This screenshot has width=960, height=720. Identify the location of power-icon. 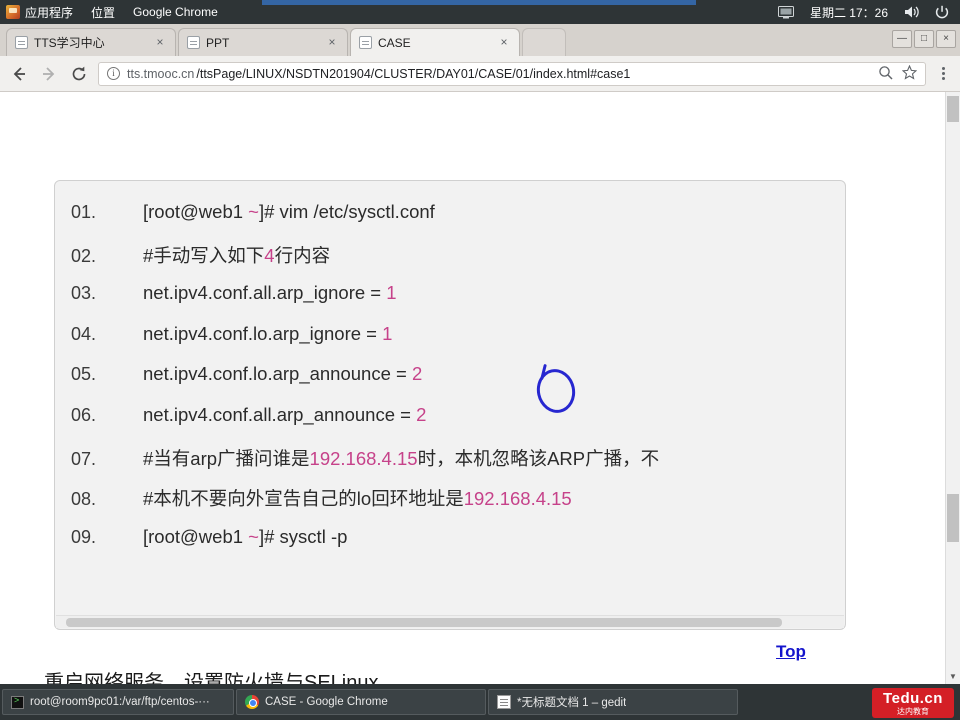
(942, 12).